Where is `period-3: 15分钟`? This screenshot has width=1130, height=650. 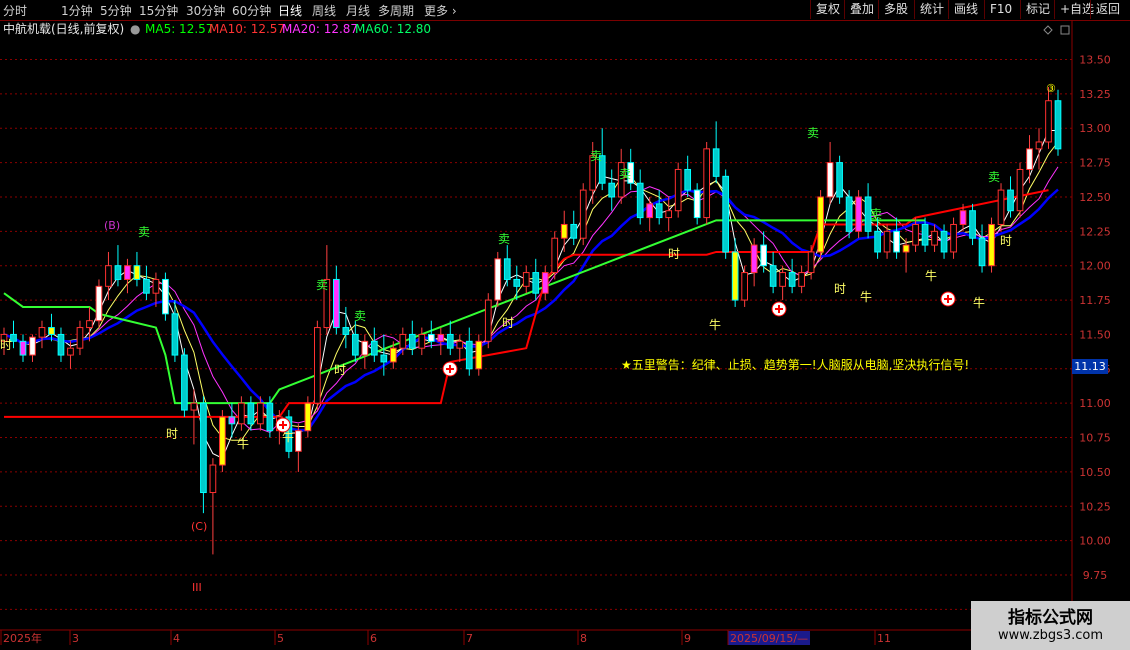
period-3: 15分钟 is located at coordinates (158, 10).